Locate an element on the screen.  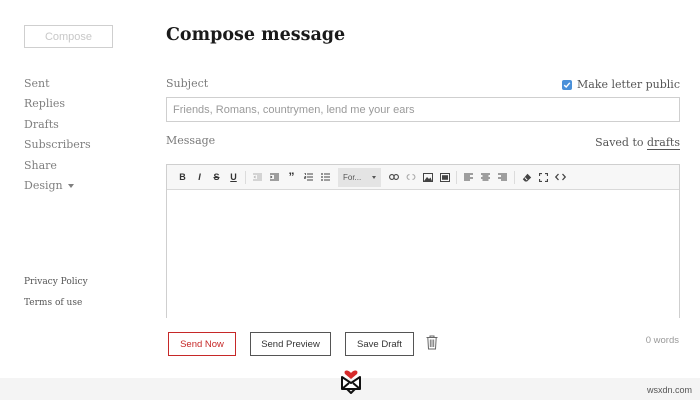
sidebar-item-label: Drafts is located at coordinates (41, 124).